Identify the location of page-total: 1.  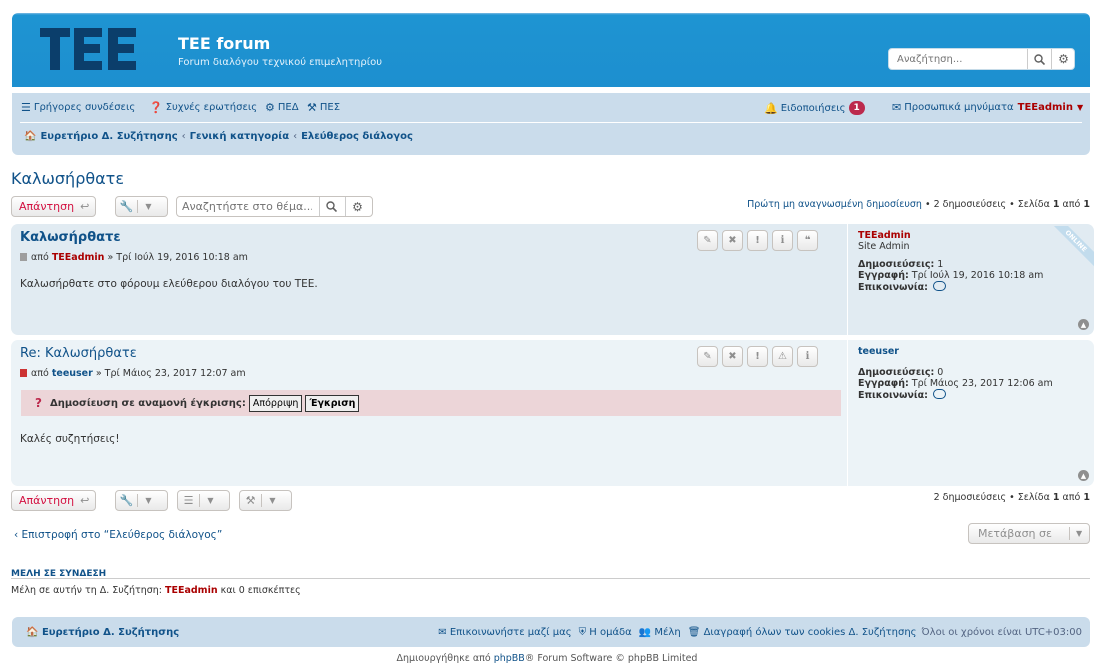
(1086, 497).